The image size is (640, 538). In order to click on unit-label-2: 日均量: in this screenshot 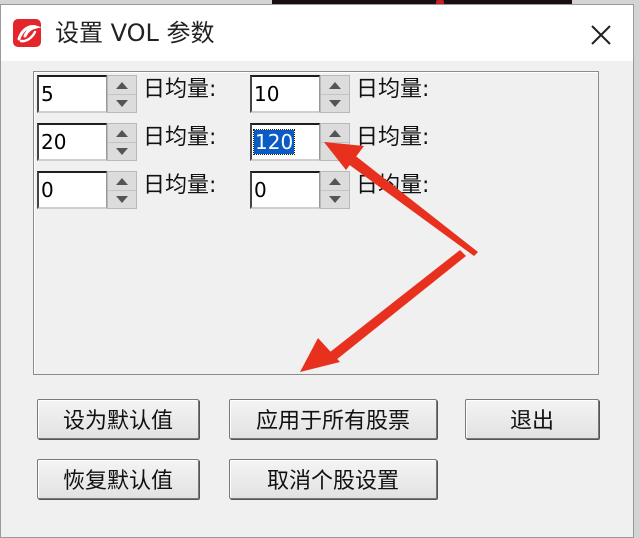, I will do `click(393, 89)`.